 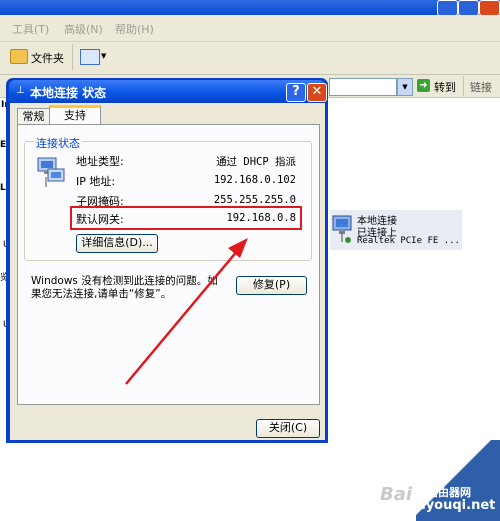 I want to click on watermark-site-url: luyouqi.net, so click(x=454, y=505).